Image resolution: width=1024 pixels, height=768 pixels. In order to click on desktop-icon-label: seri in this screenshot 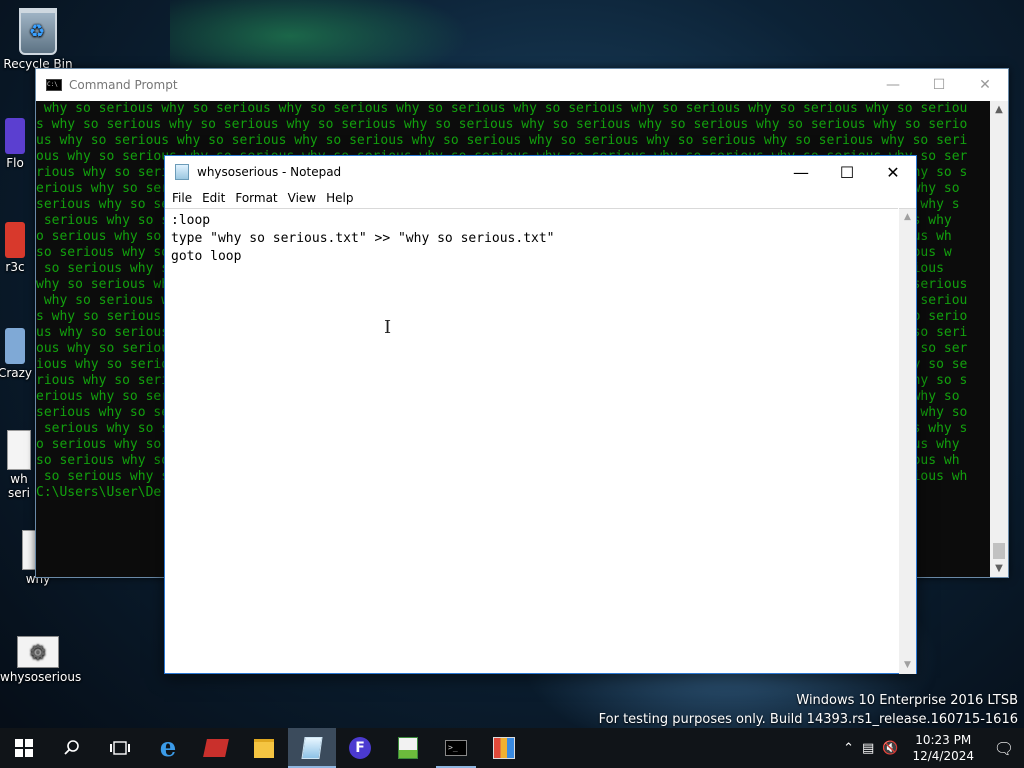, I will do `click(19, 493)`.